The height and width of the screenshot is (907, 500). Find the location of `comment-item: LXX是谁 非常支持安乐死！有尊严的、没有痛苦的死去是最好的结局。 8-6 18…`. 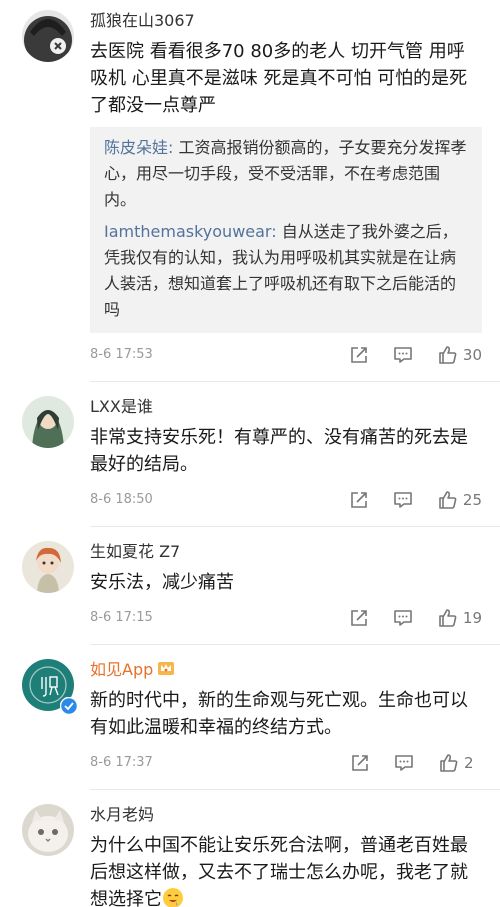

comment-item: LXX是谁 非常支持安乐死！有尊严的、没有痛苦的死去是最好的结局。 8-6 18… is located at coordinates (250, 447).